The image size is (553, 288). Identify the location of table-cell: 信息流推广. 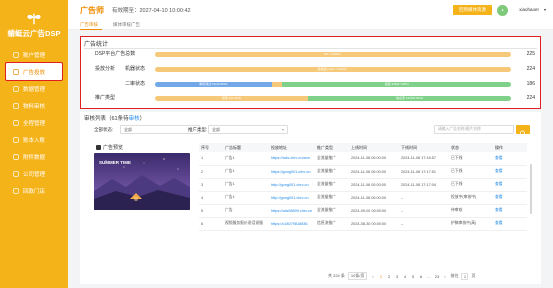
(332, 224).